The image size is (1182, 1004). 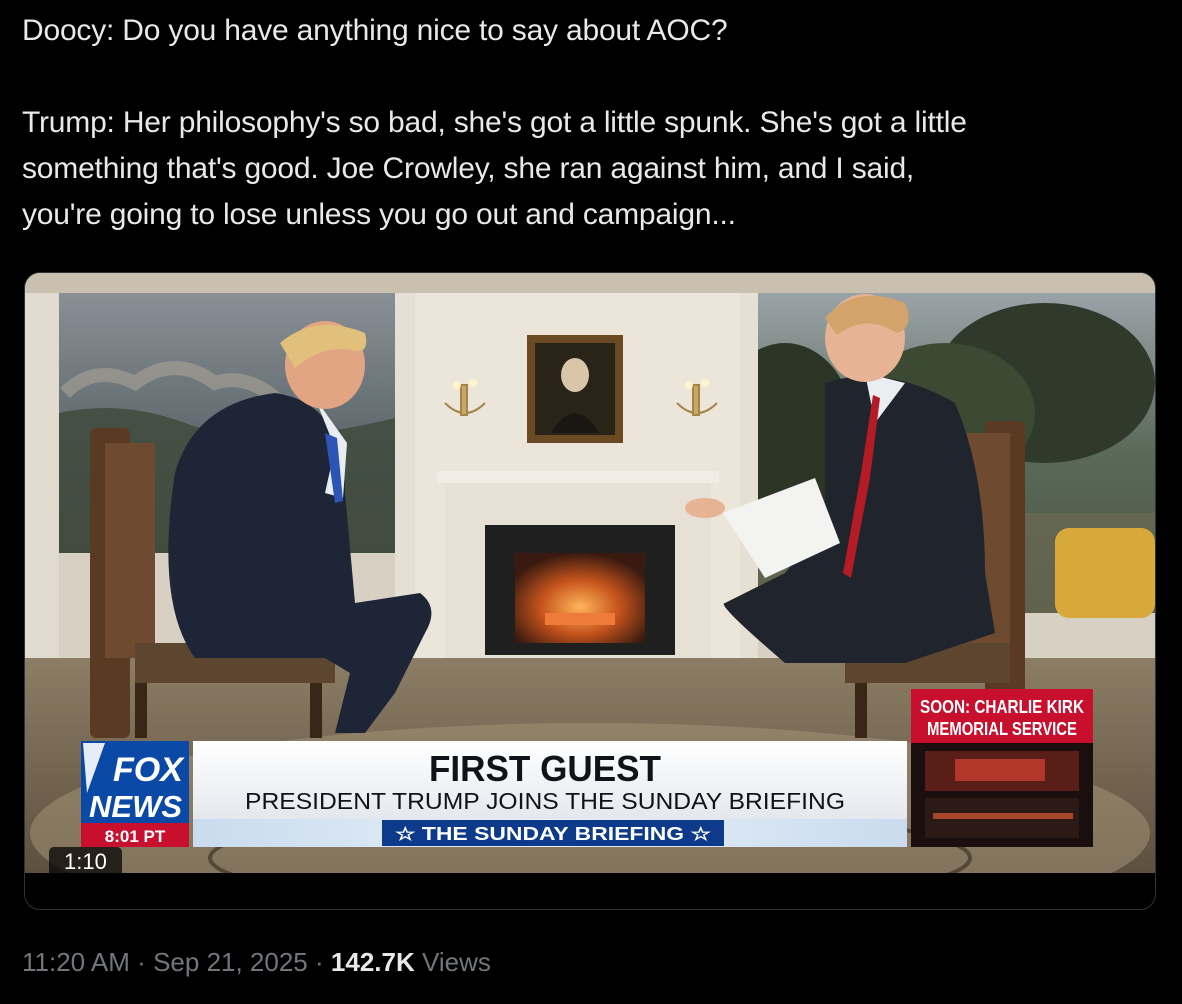 I want to click on fireplace-mantel, so click(x=578, y=477).